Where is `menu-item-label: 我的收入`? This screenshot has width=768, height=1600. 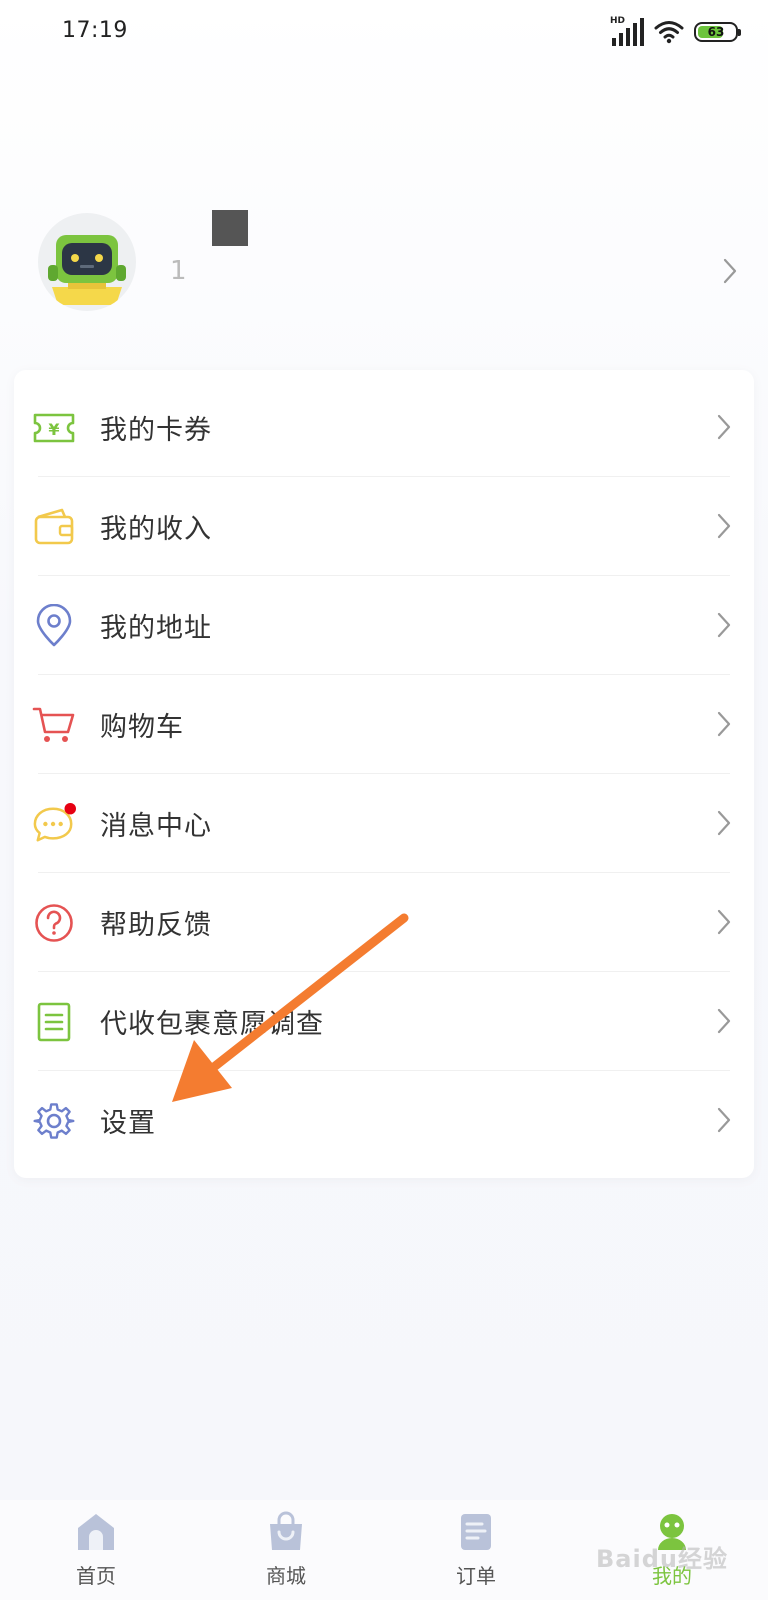 menu-item-label: 我的收入 is located at coordinates (156, 529).